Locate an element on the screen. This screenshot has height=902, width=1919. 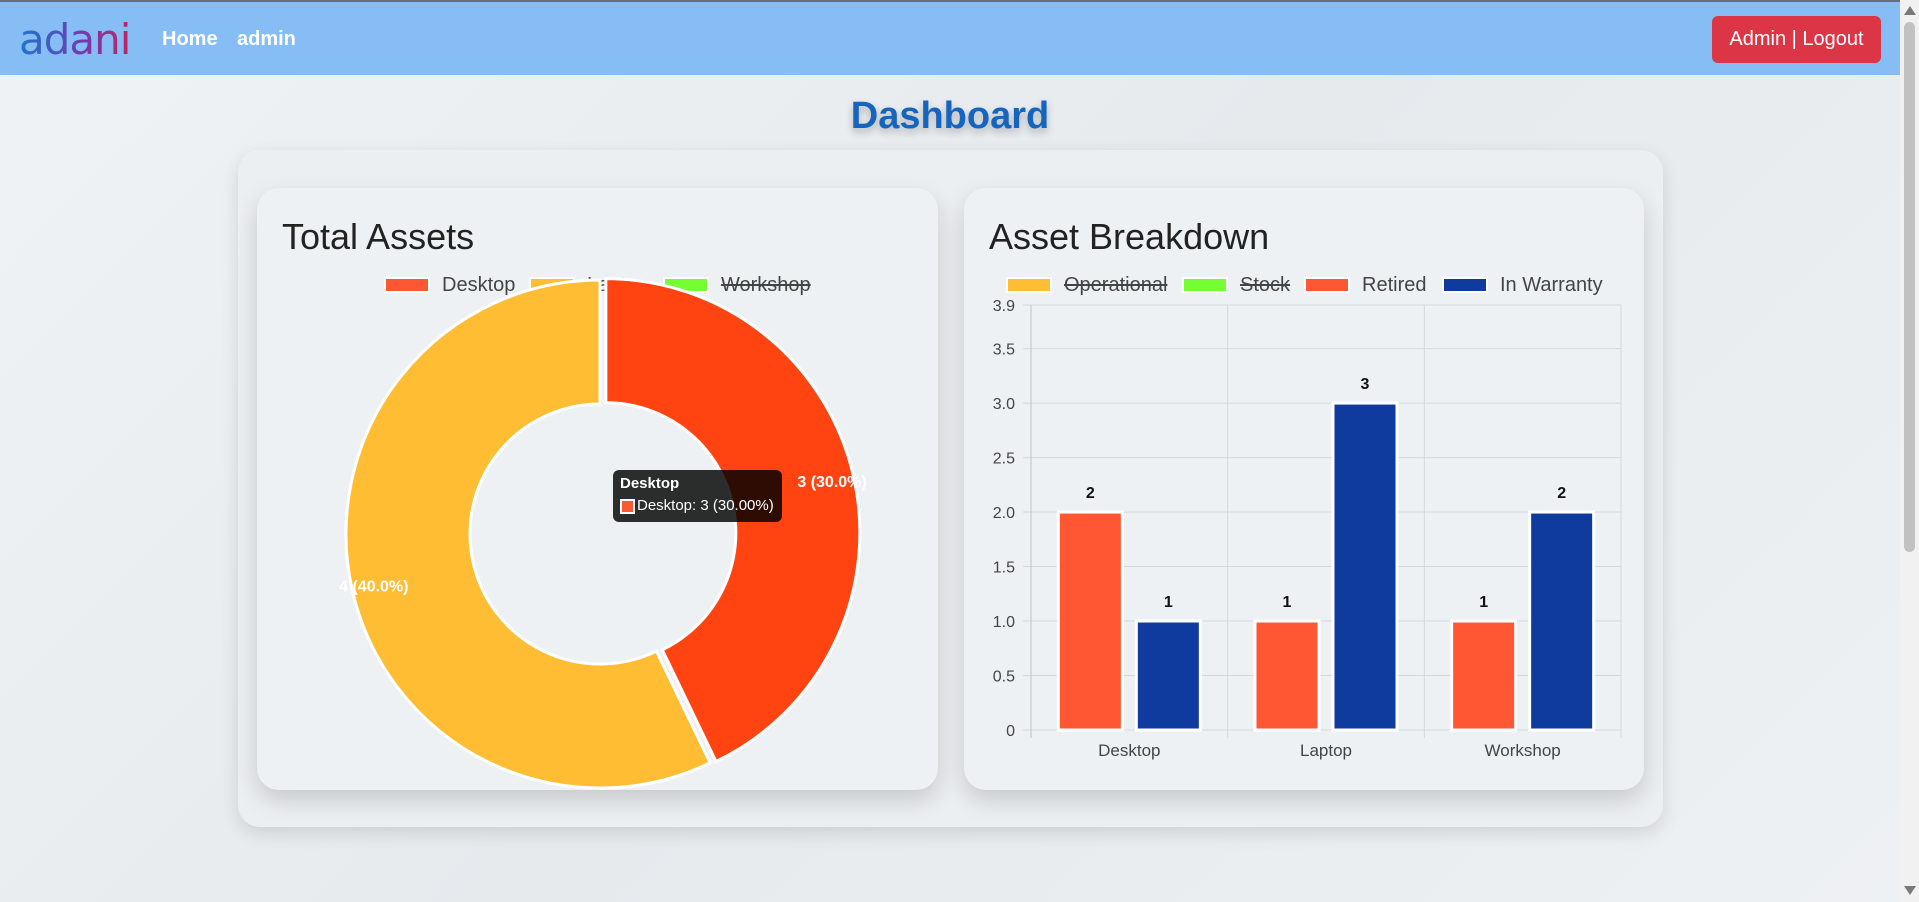
scroll-thumb is located at coordinates (1909, 287).